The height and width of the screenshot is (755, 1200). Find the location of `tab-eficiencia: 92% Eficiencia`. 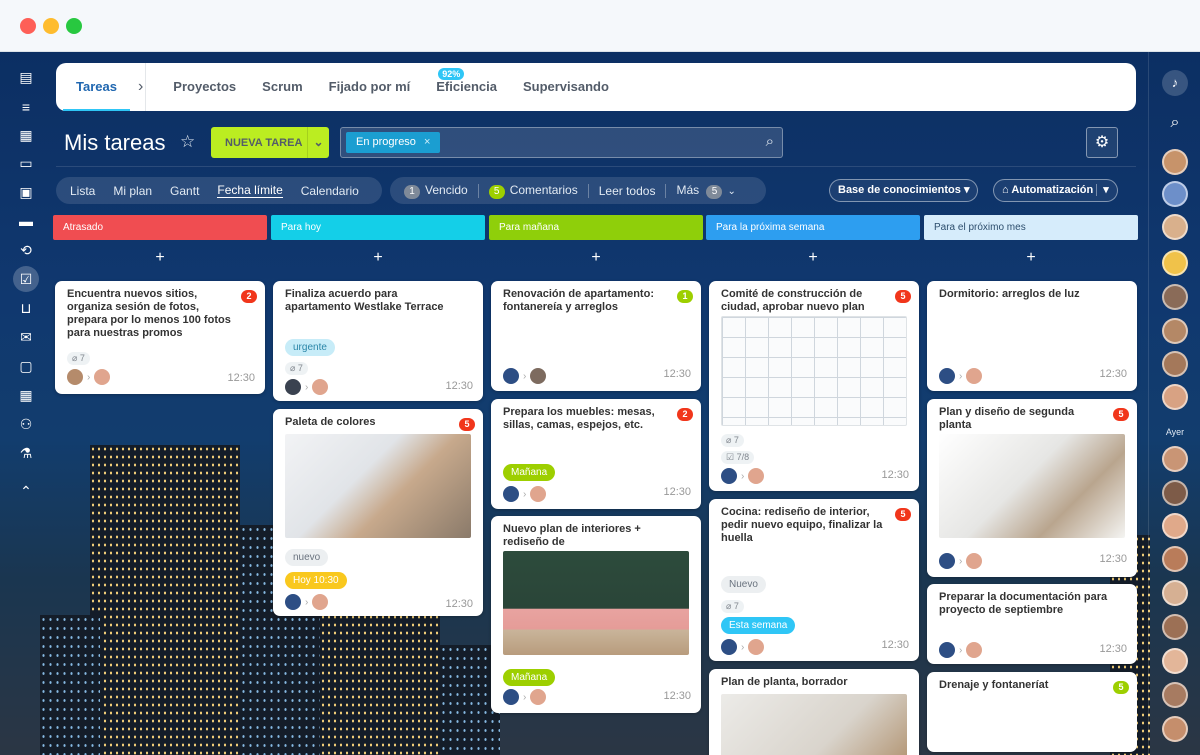

tab-eficiencia: 92% Eficiencia is located at coordinates (466, 87).